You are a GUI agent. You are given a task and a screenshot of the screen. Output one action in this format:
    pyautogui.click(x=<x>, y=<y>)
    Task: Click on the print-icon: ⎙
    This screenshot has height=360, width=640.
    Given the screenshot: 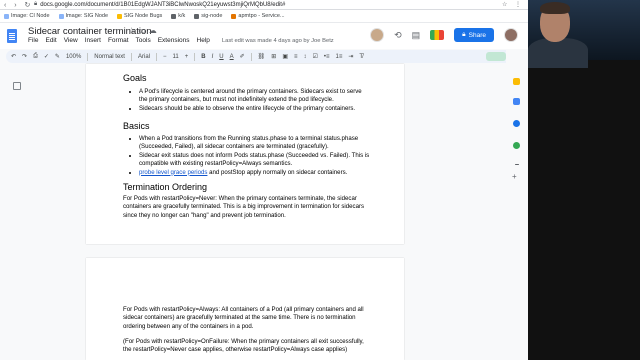 What is the action you would take?
    pyautogui.click(x=35, y=56)
    